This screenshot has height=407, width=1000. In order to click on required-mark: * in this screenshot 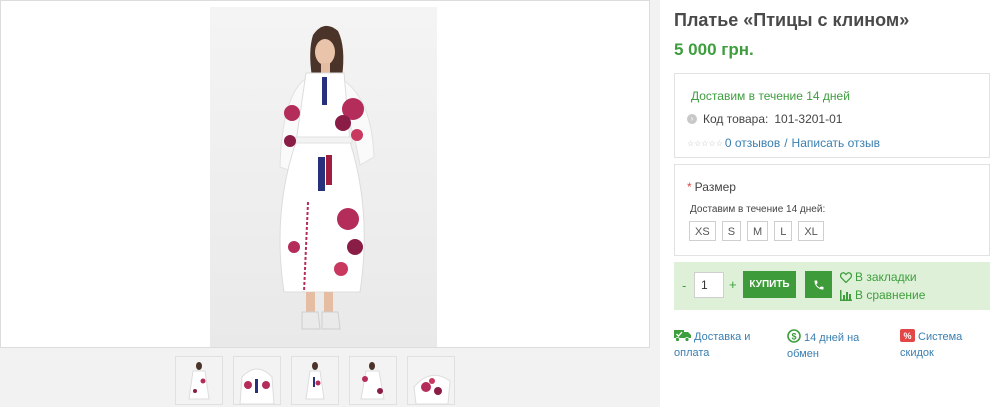, I will do `click(689, 187)`.